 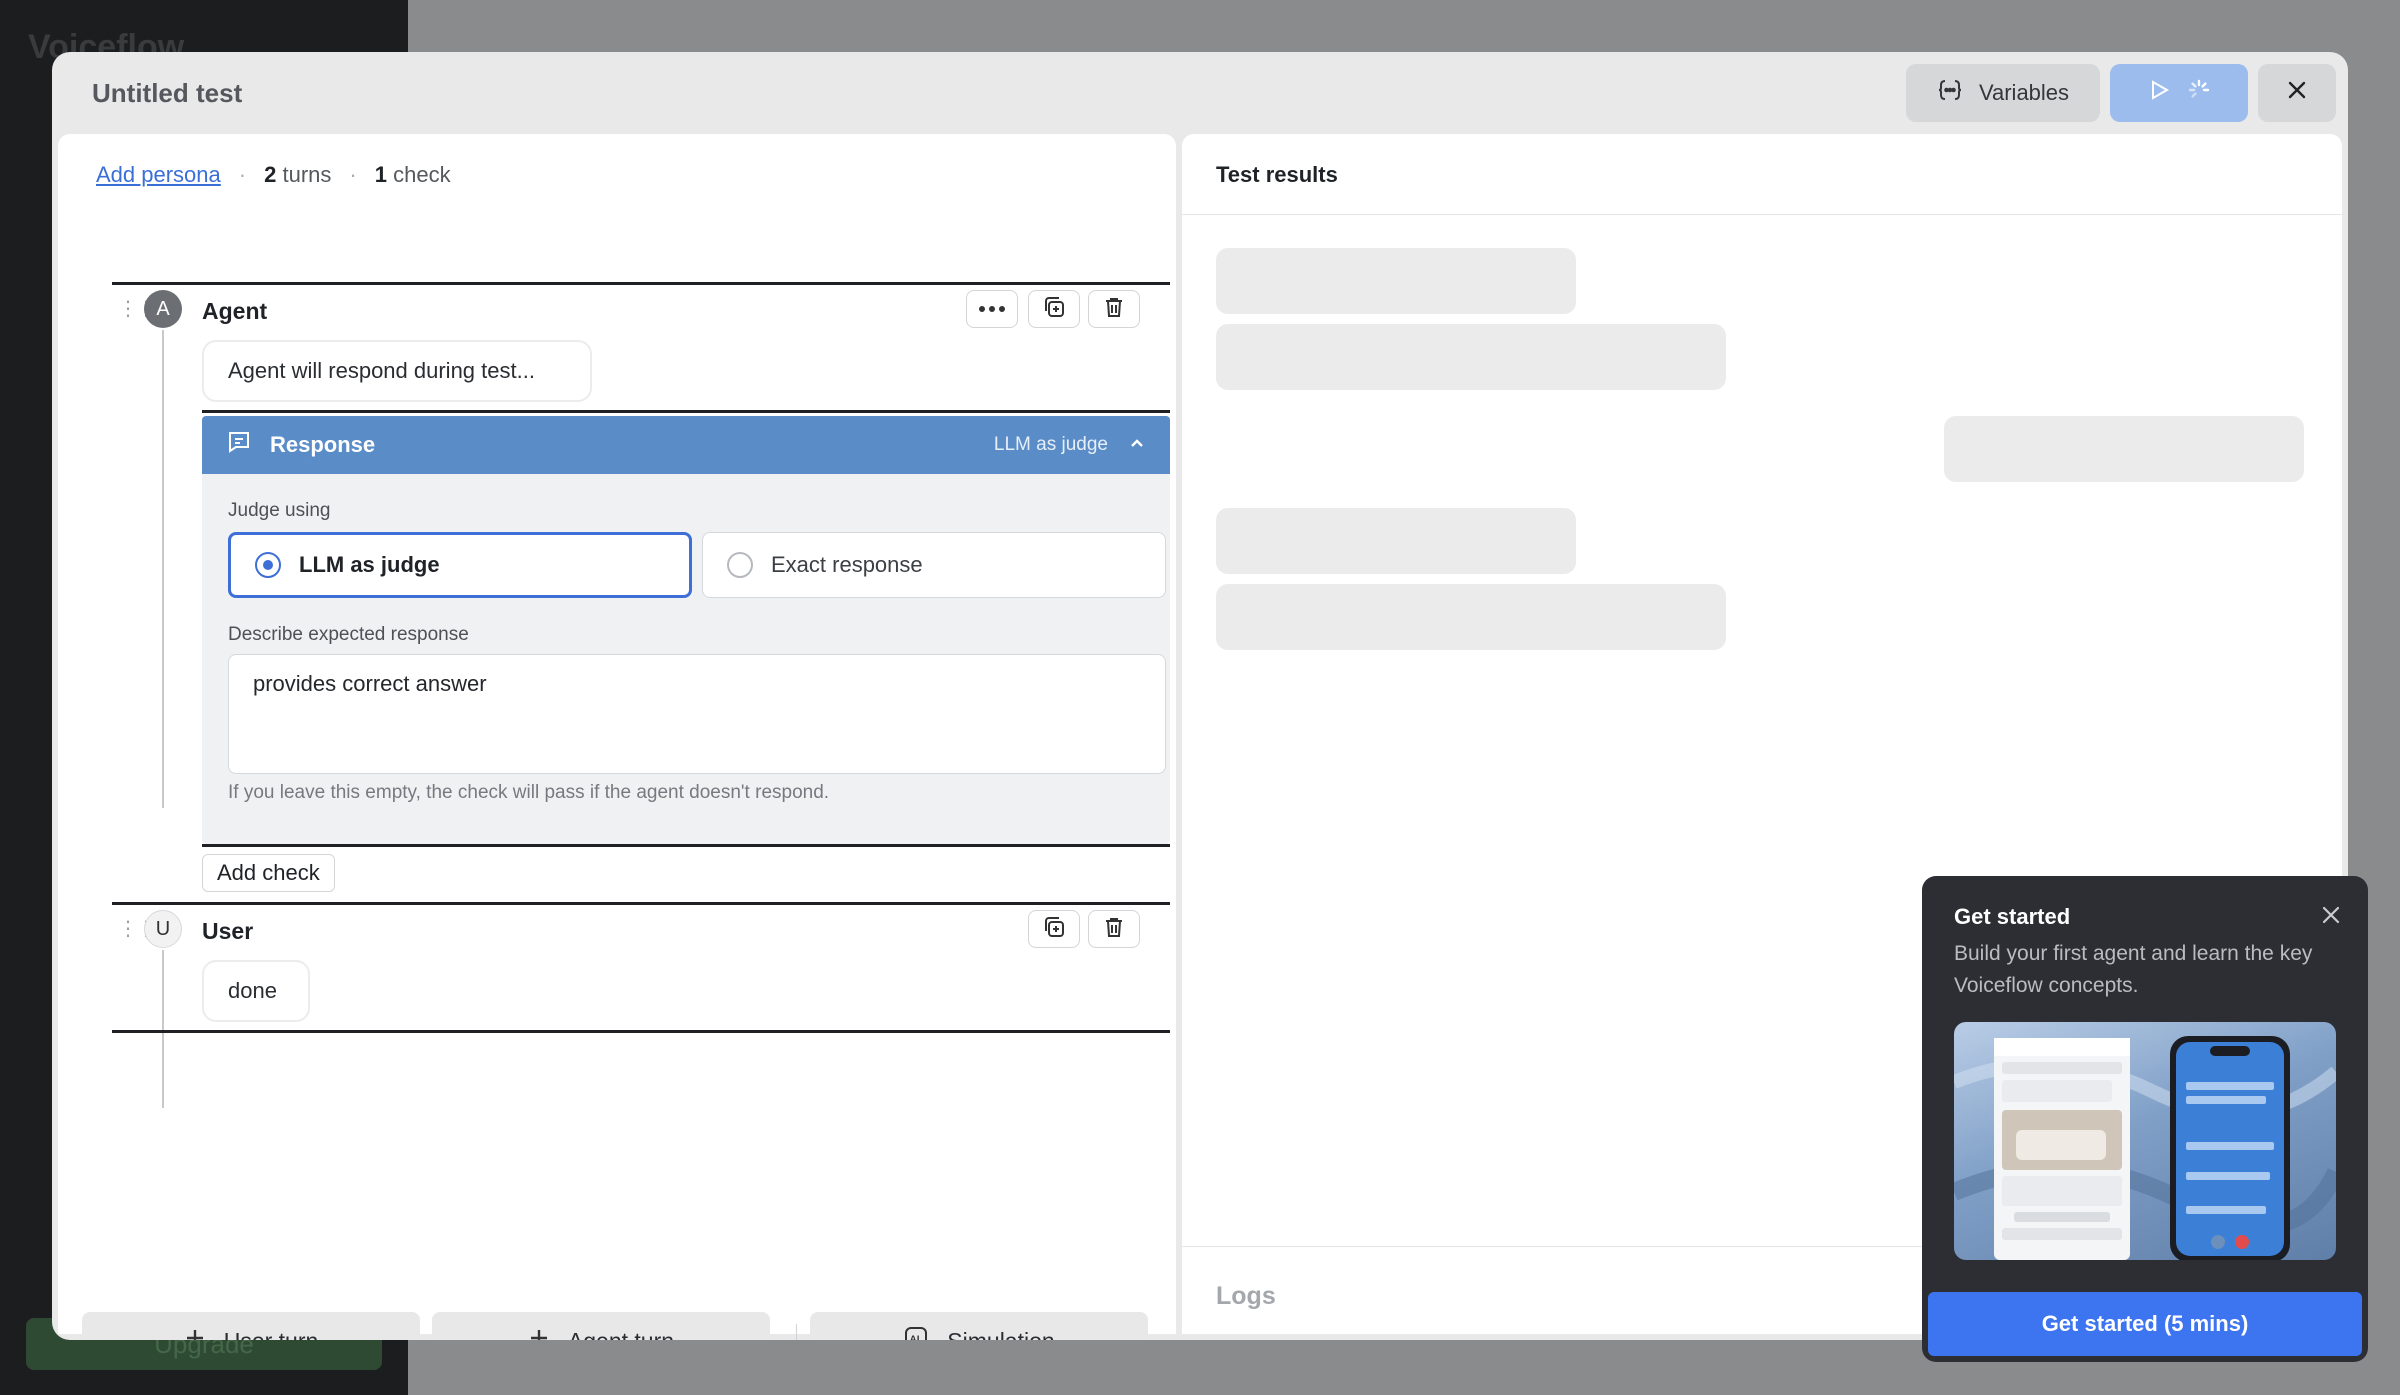 I want to click on variables-button: Variables, so click(x=2003, y=93).